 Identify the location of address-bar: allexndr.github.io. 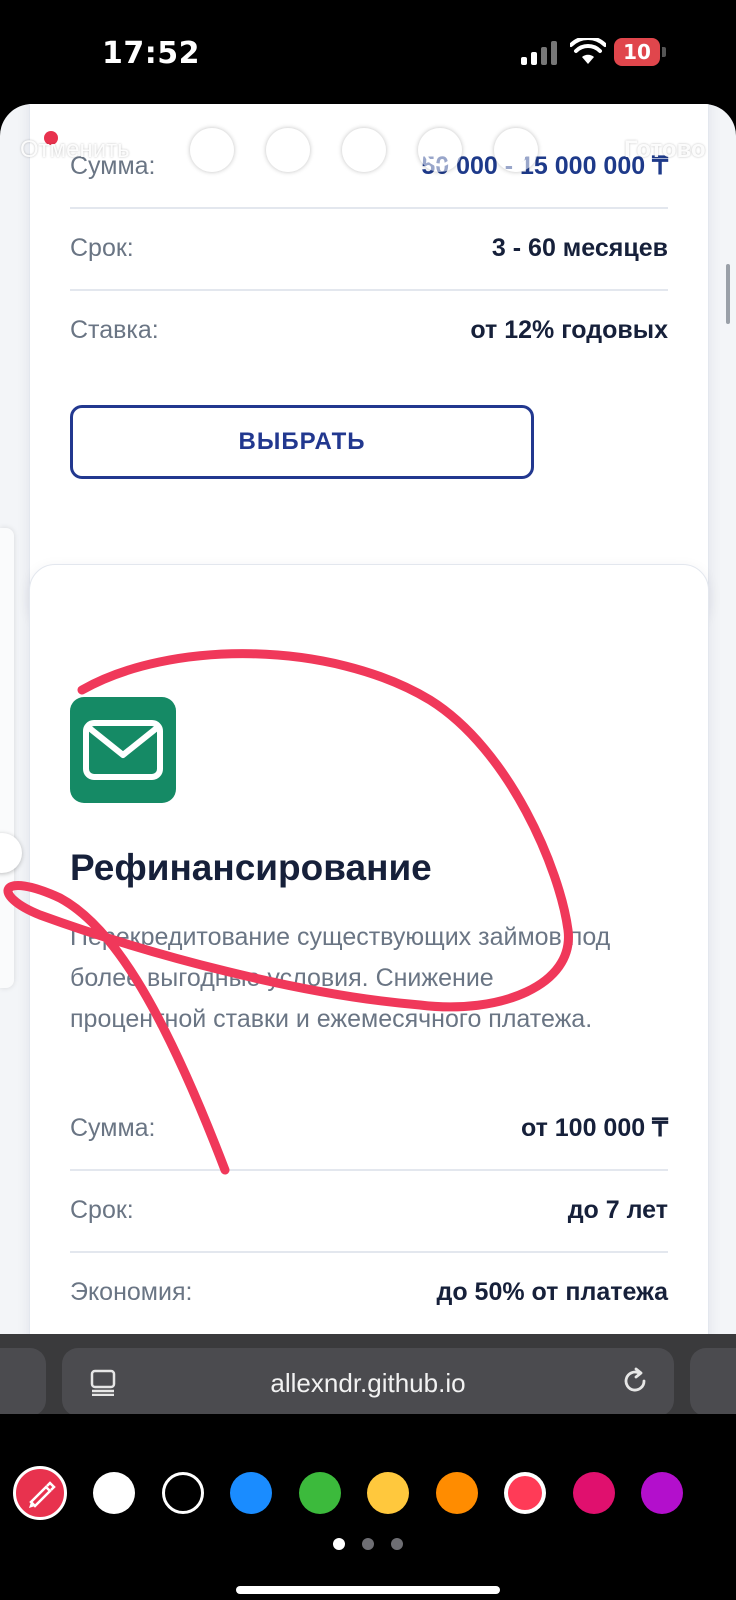
(368, 1382).